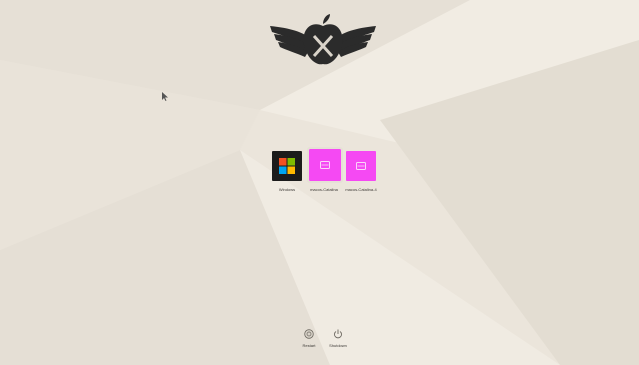  What do you see at coordinates (309, 334) in the screenshot?
I see `restart-icon` at bounding box center [309, 334].